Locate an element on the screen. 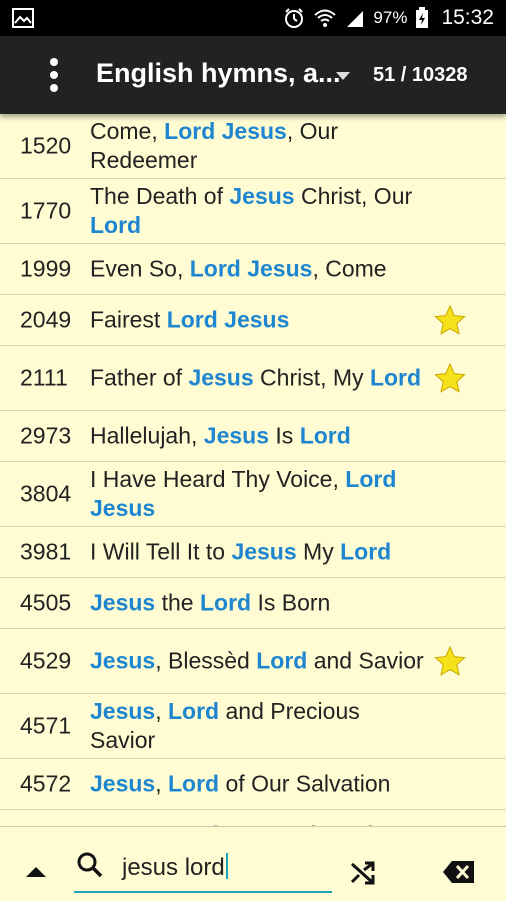 Image resolution: width=506 pixels, height=901 pixels. overflow-menu-icon is located at coordinates (54, 76).